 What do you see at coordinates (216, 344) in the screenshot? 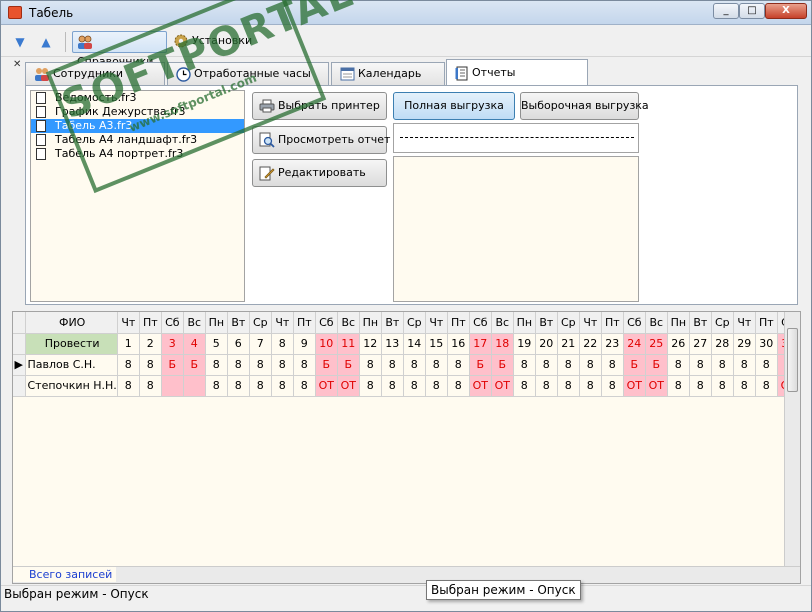
I see `day-number: 5` at bounding box center [216, 344].